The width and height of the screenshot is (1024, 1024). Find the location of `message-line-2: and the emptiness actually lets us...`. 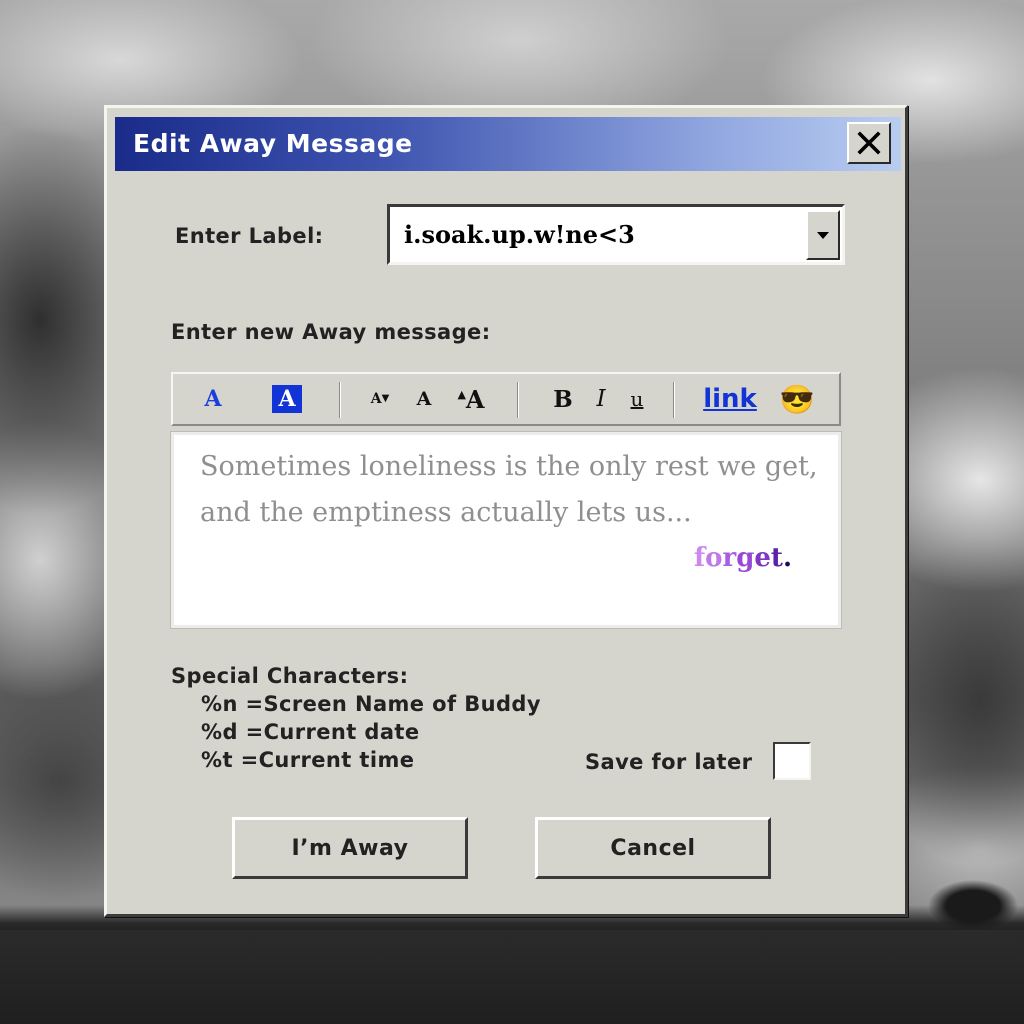

message-line-2: and the emptiness actually lets us... is located at coordinates (446, 512).